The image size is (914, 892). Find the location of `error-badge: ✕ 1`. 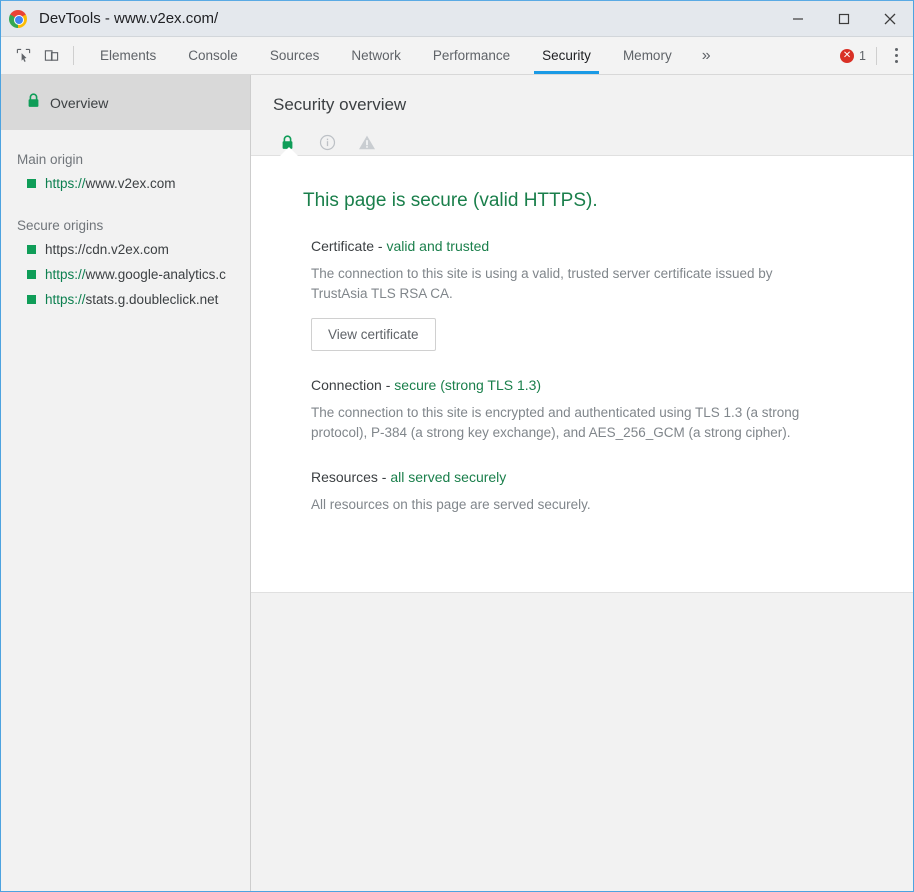

error-badge: ✕ 1 is located at coordinates (857, 55).